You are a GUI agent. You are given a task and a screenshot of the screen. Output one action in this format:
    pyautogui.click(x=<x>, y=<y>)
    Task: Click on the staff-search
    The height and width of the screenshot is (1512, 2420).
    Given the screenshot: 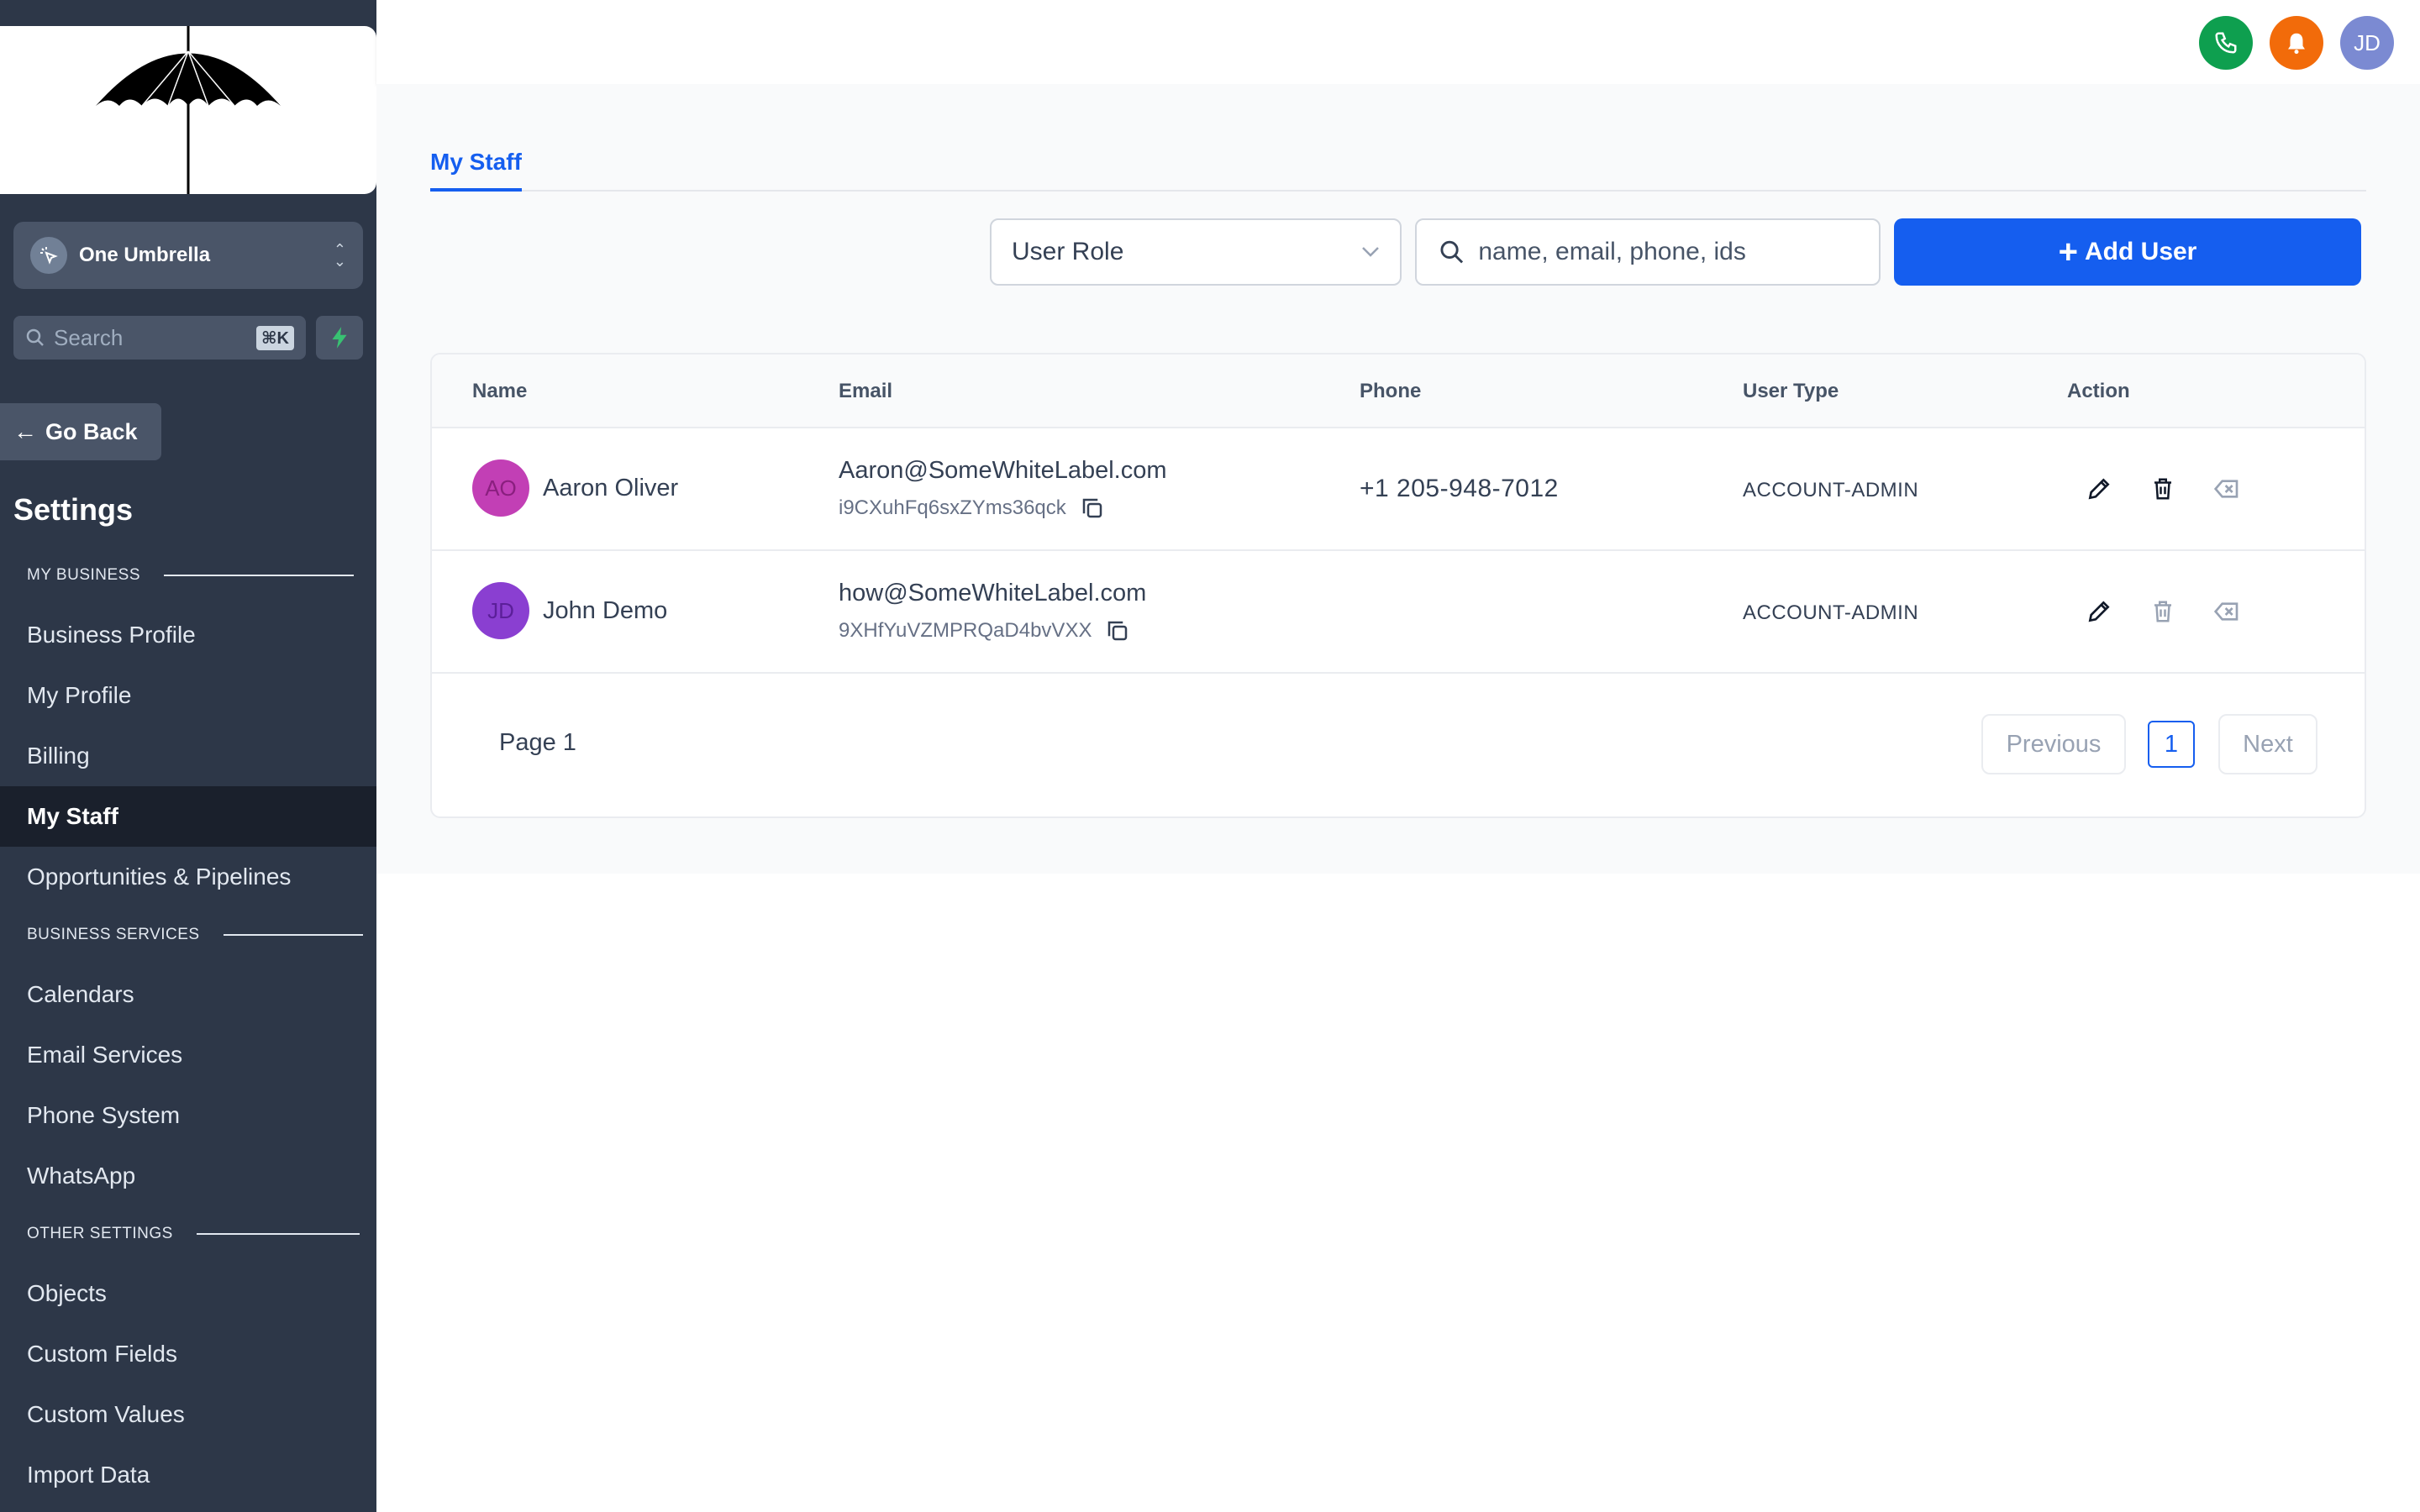 What is the action you would take?
    pyautogui.click(x=1648, y=252)
    